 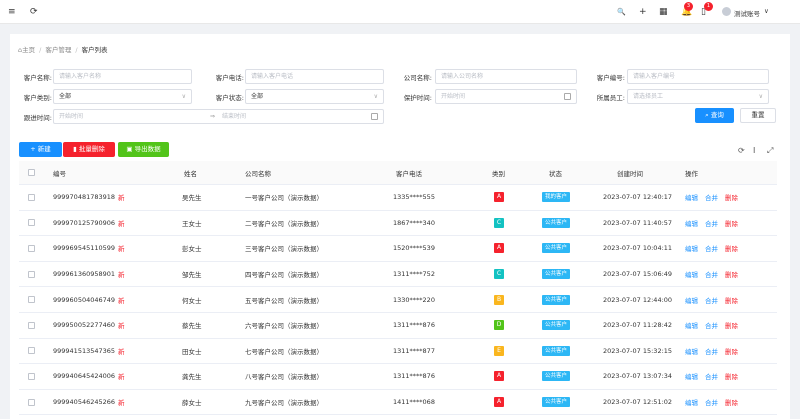 I want to click on row-code: 999941513547365 新, so click(x=89, y=351).